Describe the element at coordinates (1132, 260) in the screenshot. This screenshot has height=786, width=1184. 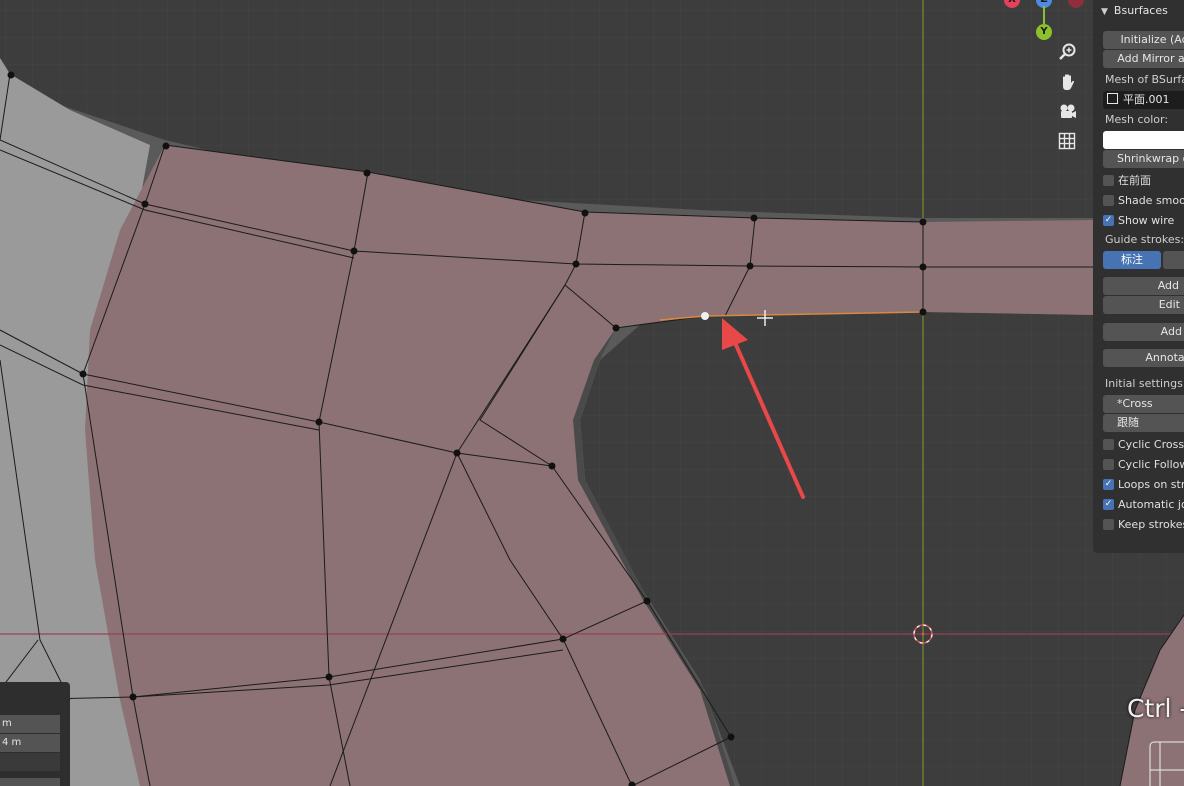
I see `annotate-tab: 标注` at that location.